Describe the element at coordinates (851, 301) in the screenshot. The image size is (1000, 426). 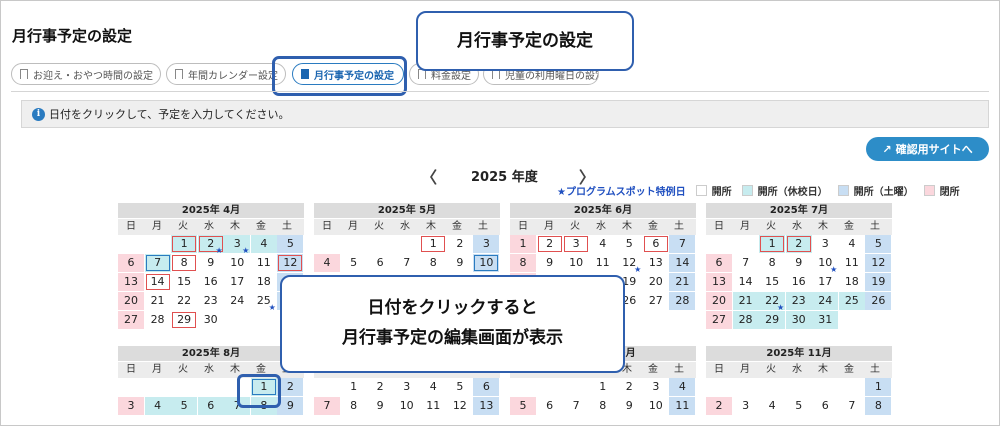
I see `calendar-day: 25` at that location.